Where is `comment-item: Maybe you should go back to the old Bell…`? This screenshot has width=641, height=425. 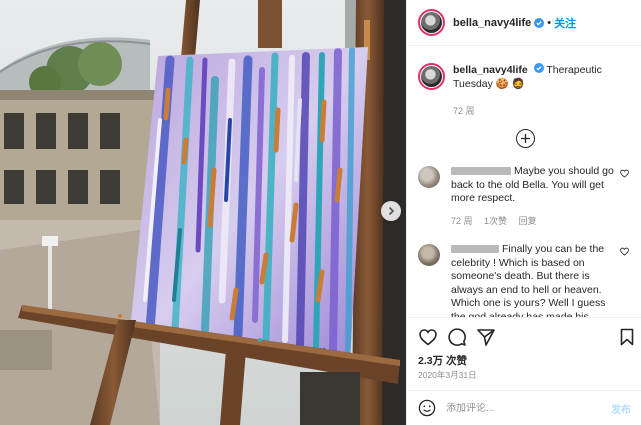
comment-item: Maybe you should go back to the old Bell… is located at coordinates (525, 196).